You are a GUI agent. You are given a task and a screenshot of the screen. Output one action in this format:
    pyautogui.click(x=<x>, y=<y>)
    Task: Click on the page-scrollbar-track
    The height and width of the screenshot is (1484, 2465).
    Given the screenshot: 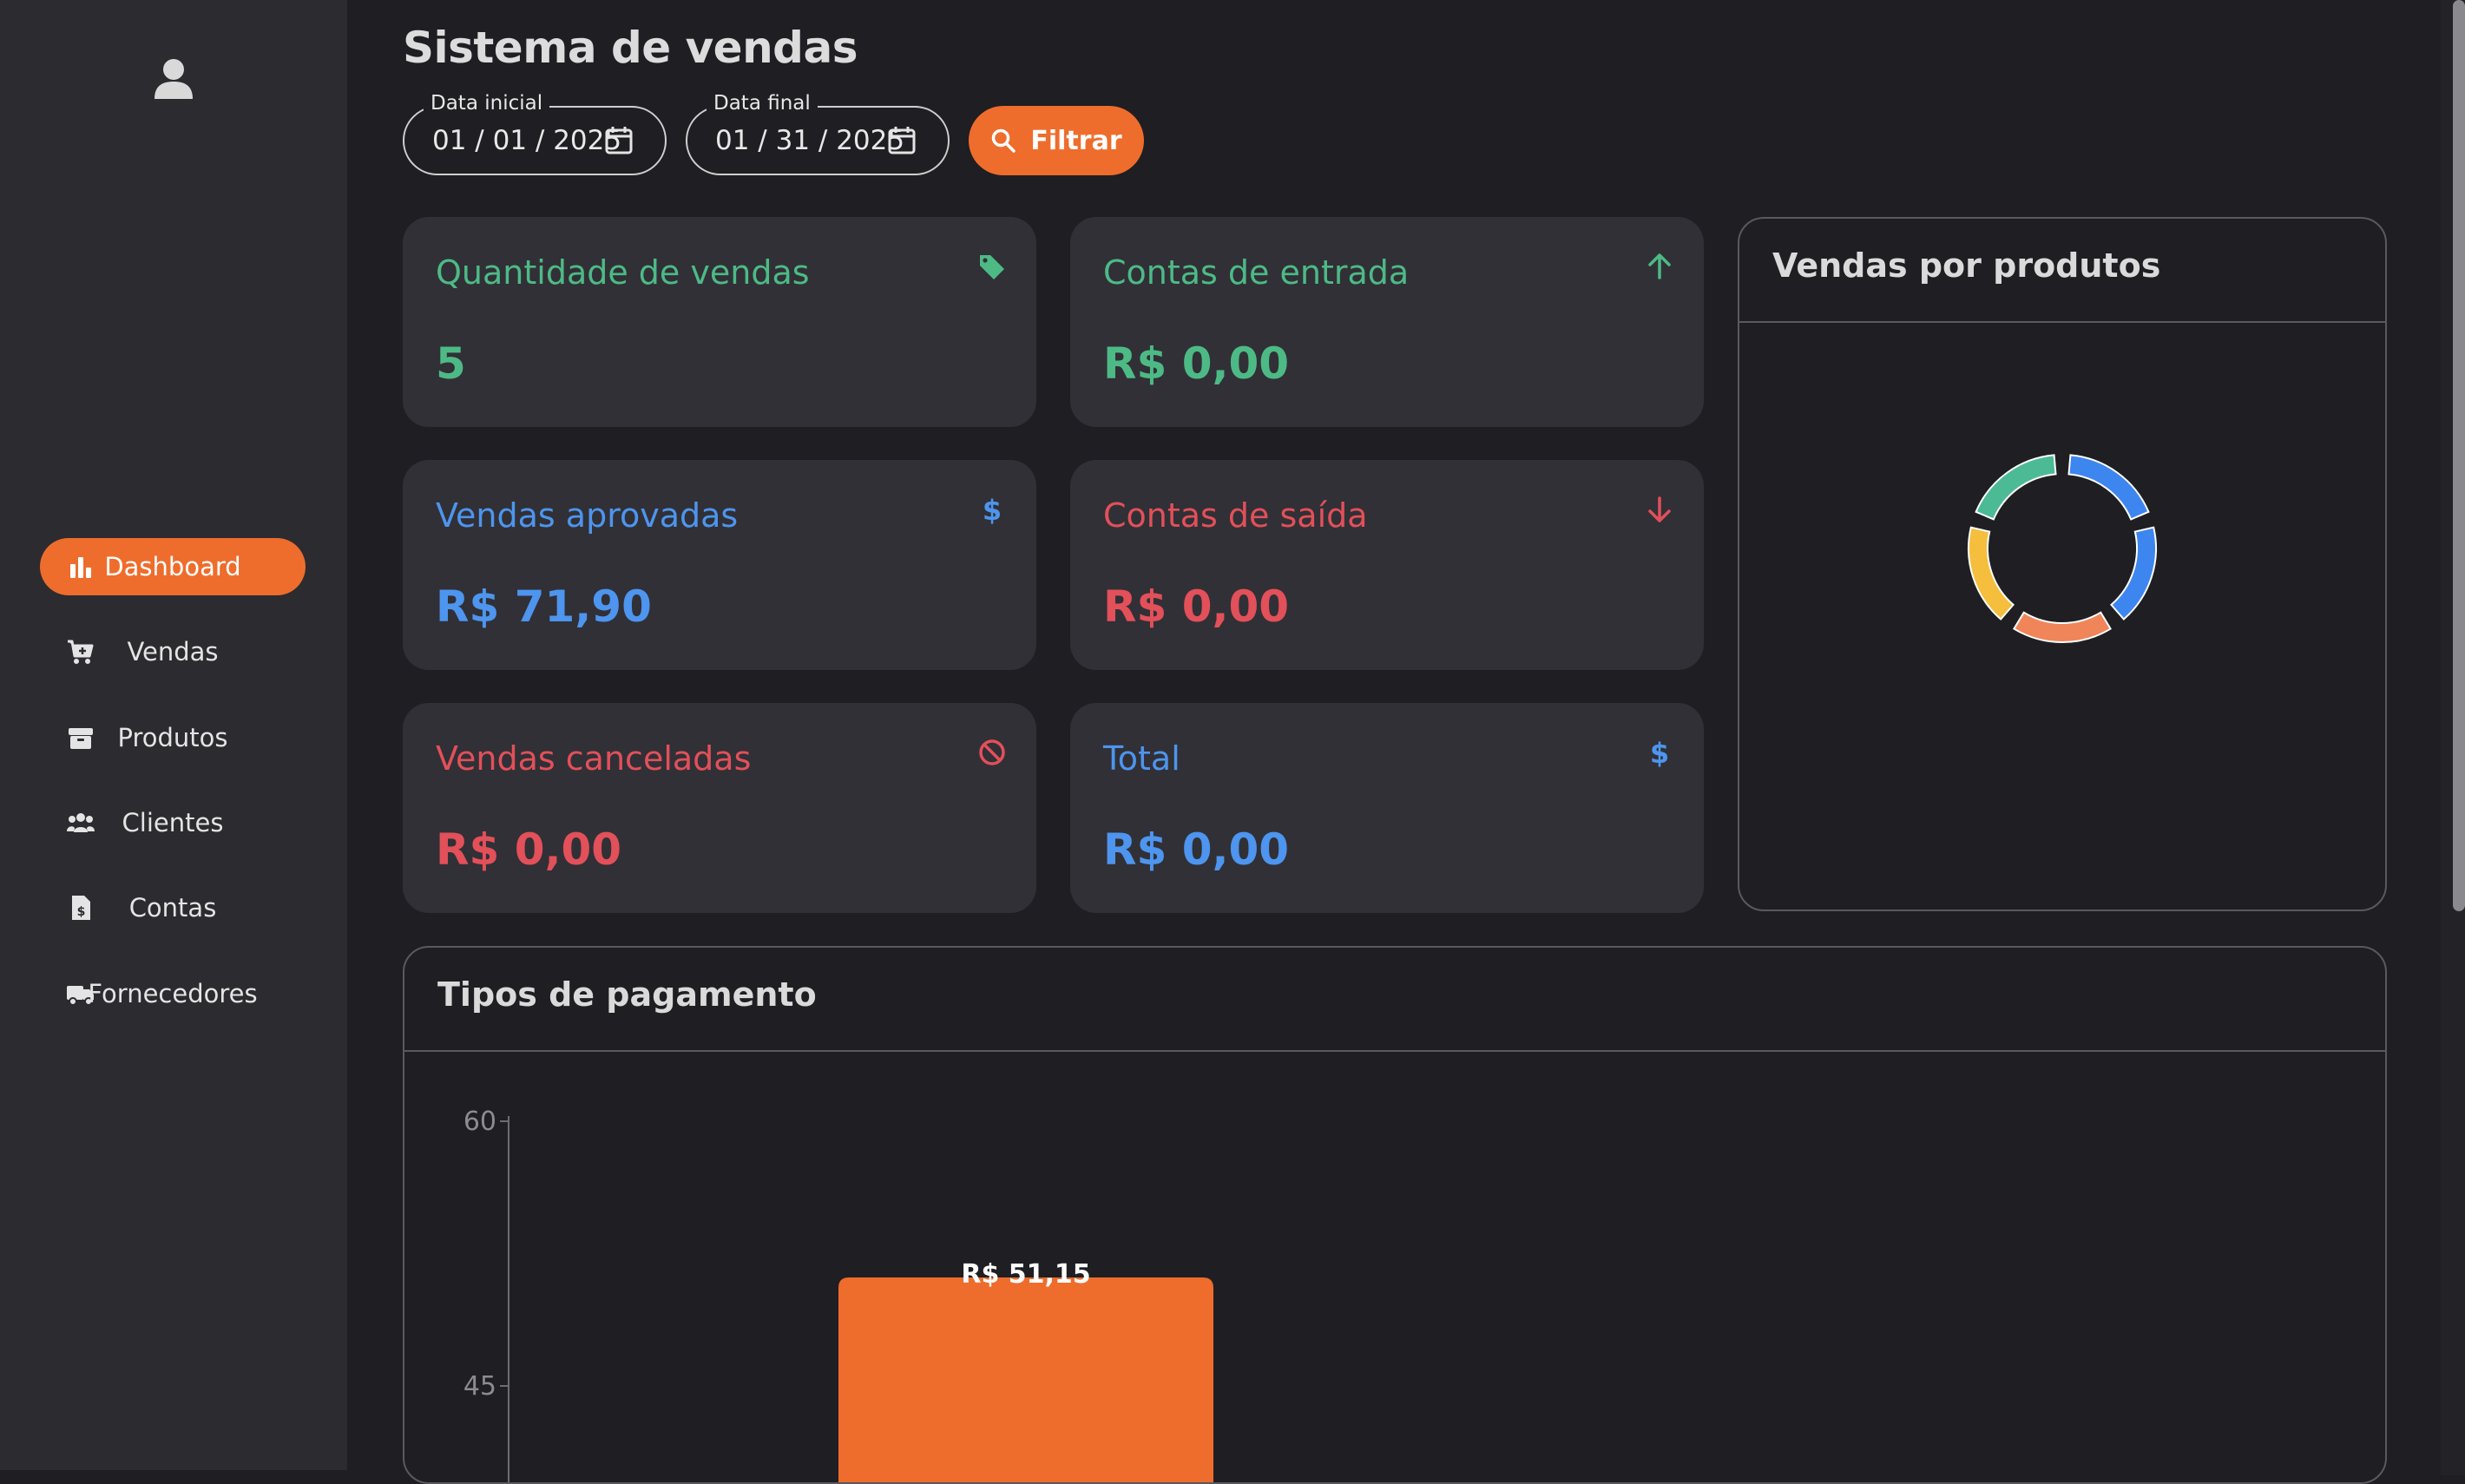 What is the action you would take?
    pyautogui.click(x=2453, y=737)
    